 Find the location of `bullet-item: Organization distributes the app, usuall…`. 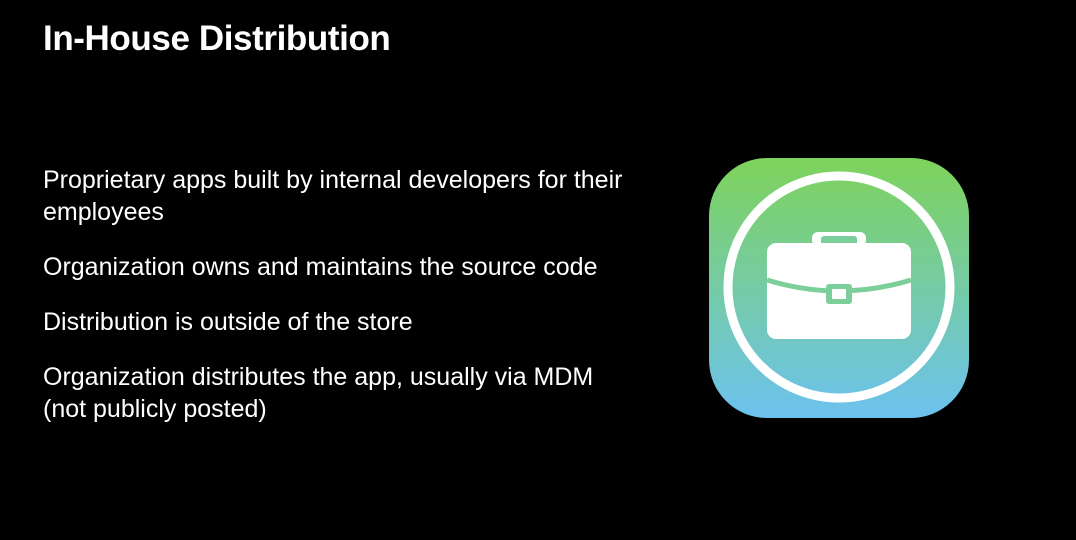

bullet-item: Organization distributes the app, usuall… is located at coordinates (318, 393).